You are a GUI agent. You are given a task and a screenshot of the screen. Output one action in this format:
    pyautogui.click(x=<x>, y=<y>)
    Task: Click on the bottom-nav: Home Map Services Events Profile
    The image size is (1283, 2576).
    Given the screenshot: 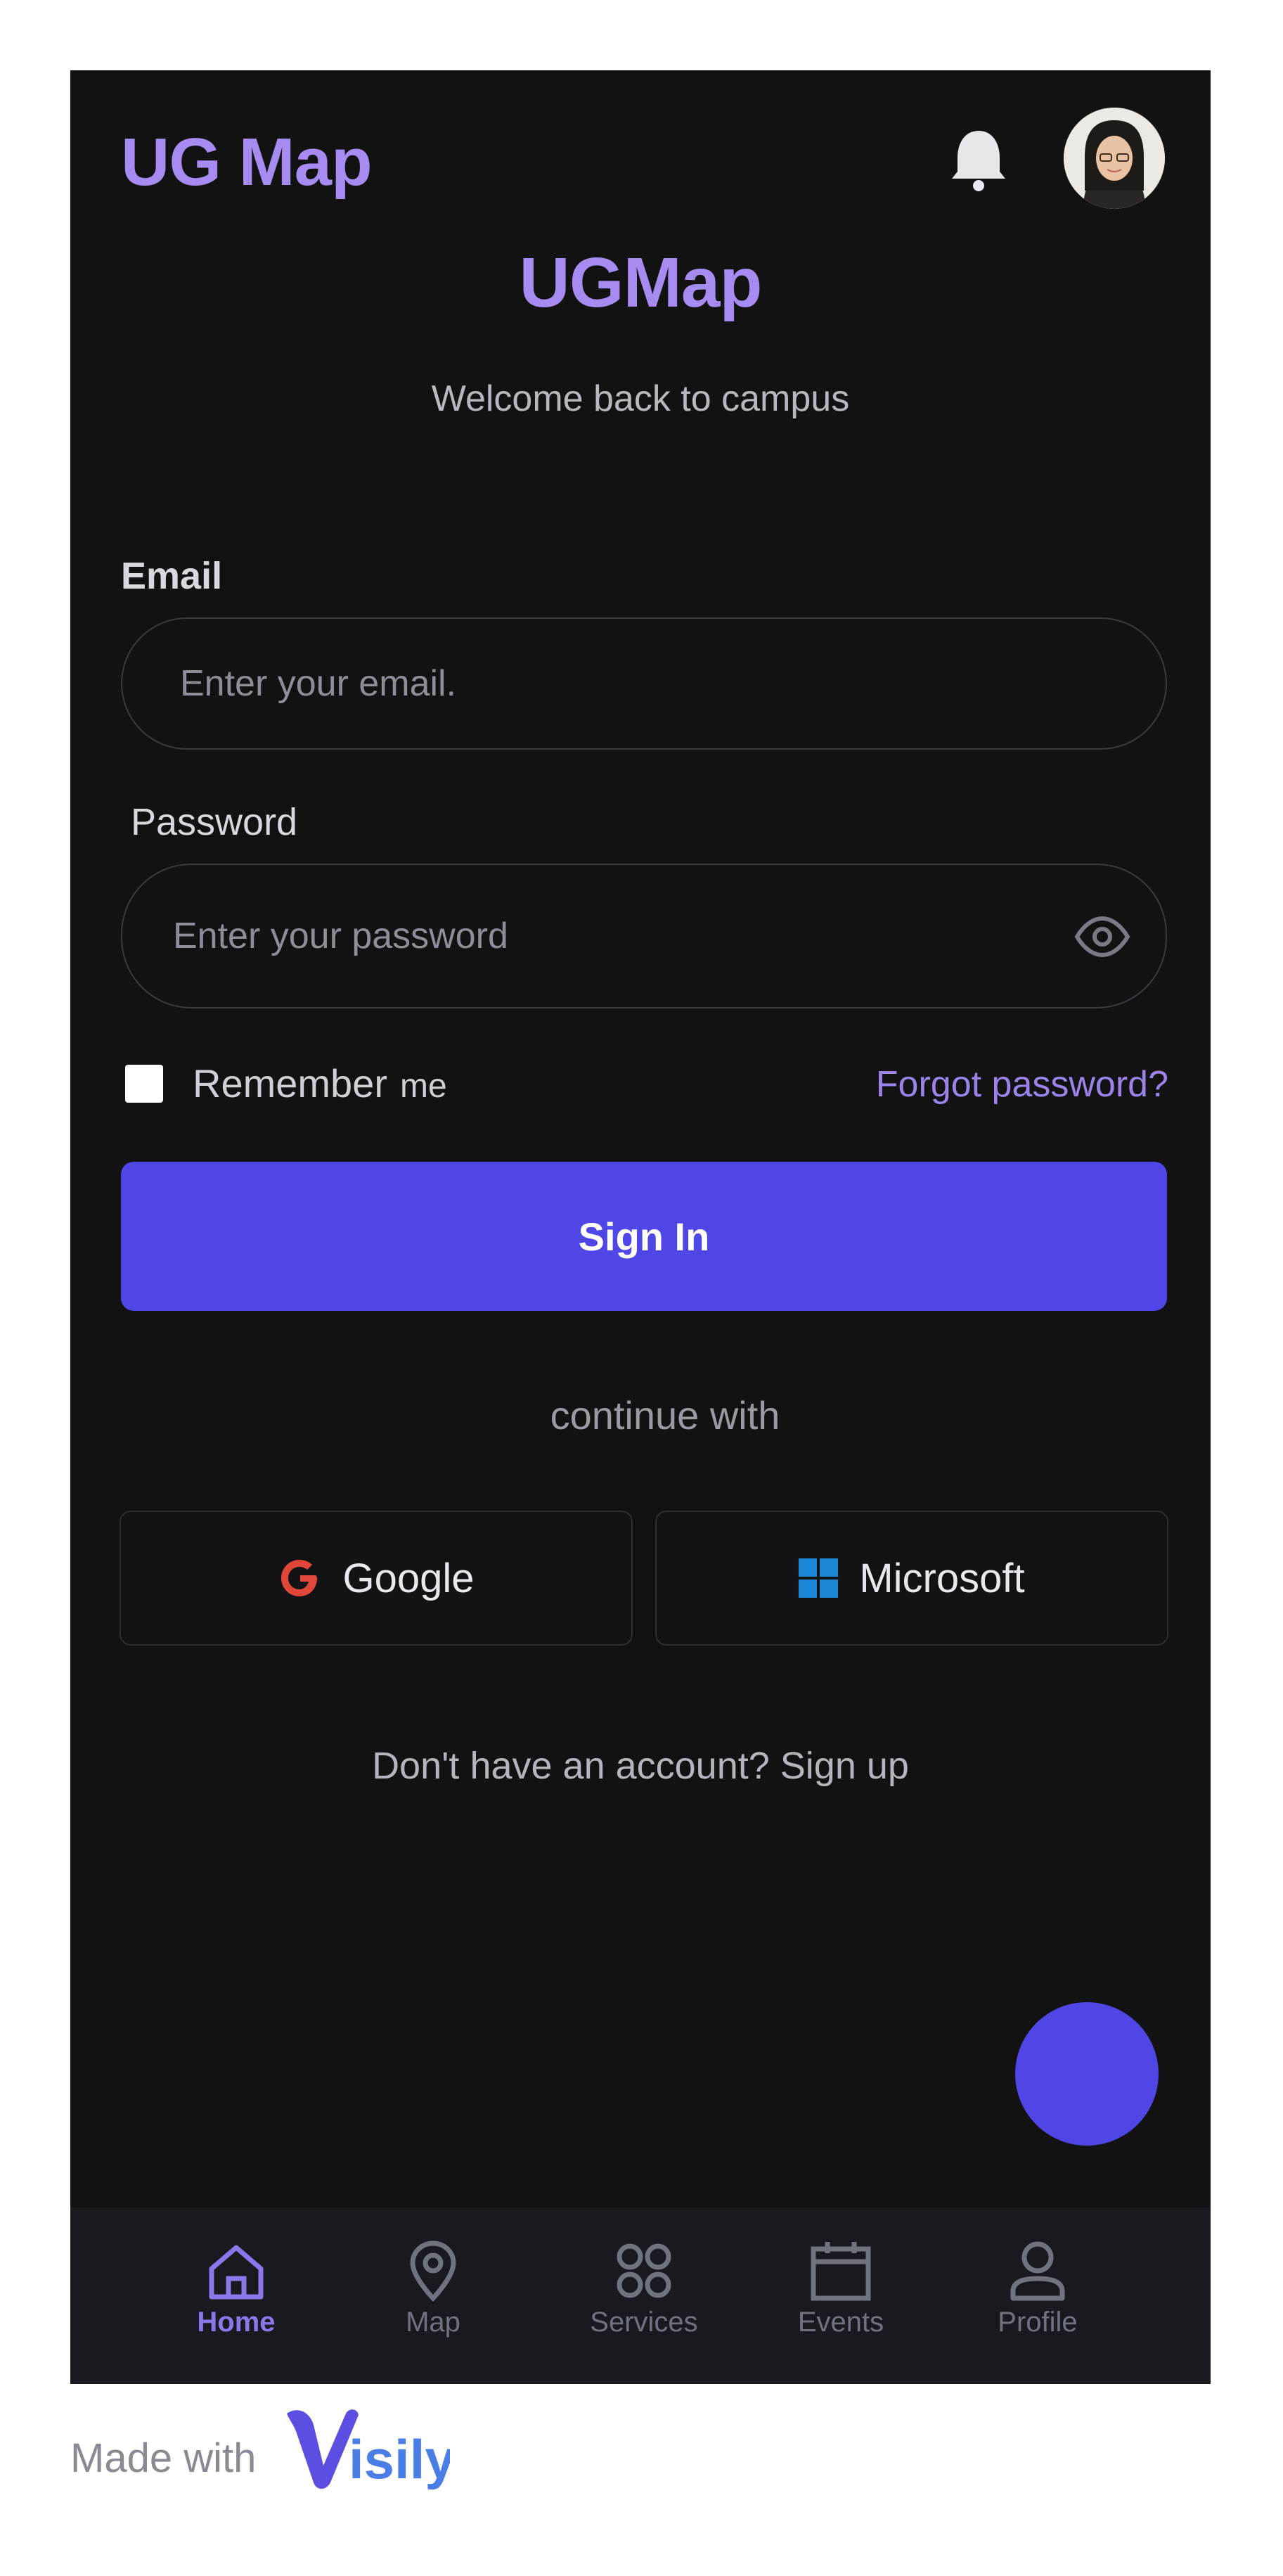 What is the action you would take?
    pyautogui.click(x=640, y=2295)
    